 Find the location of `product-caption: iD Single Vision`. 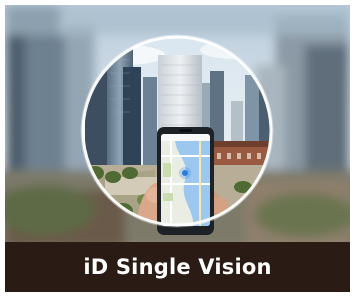

product-caption: iD Single Vision is located at coordinates (177, 267).